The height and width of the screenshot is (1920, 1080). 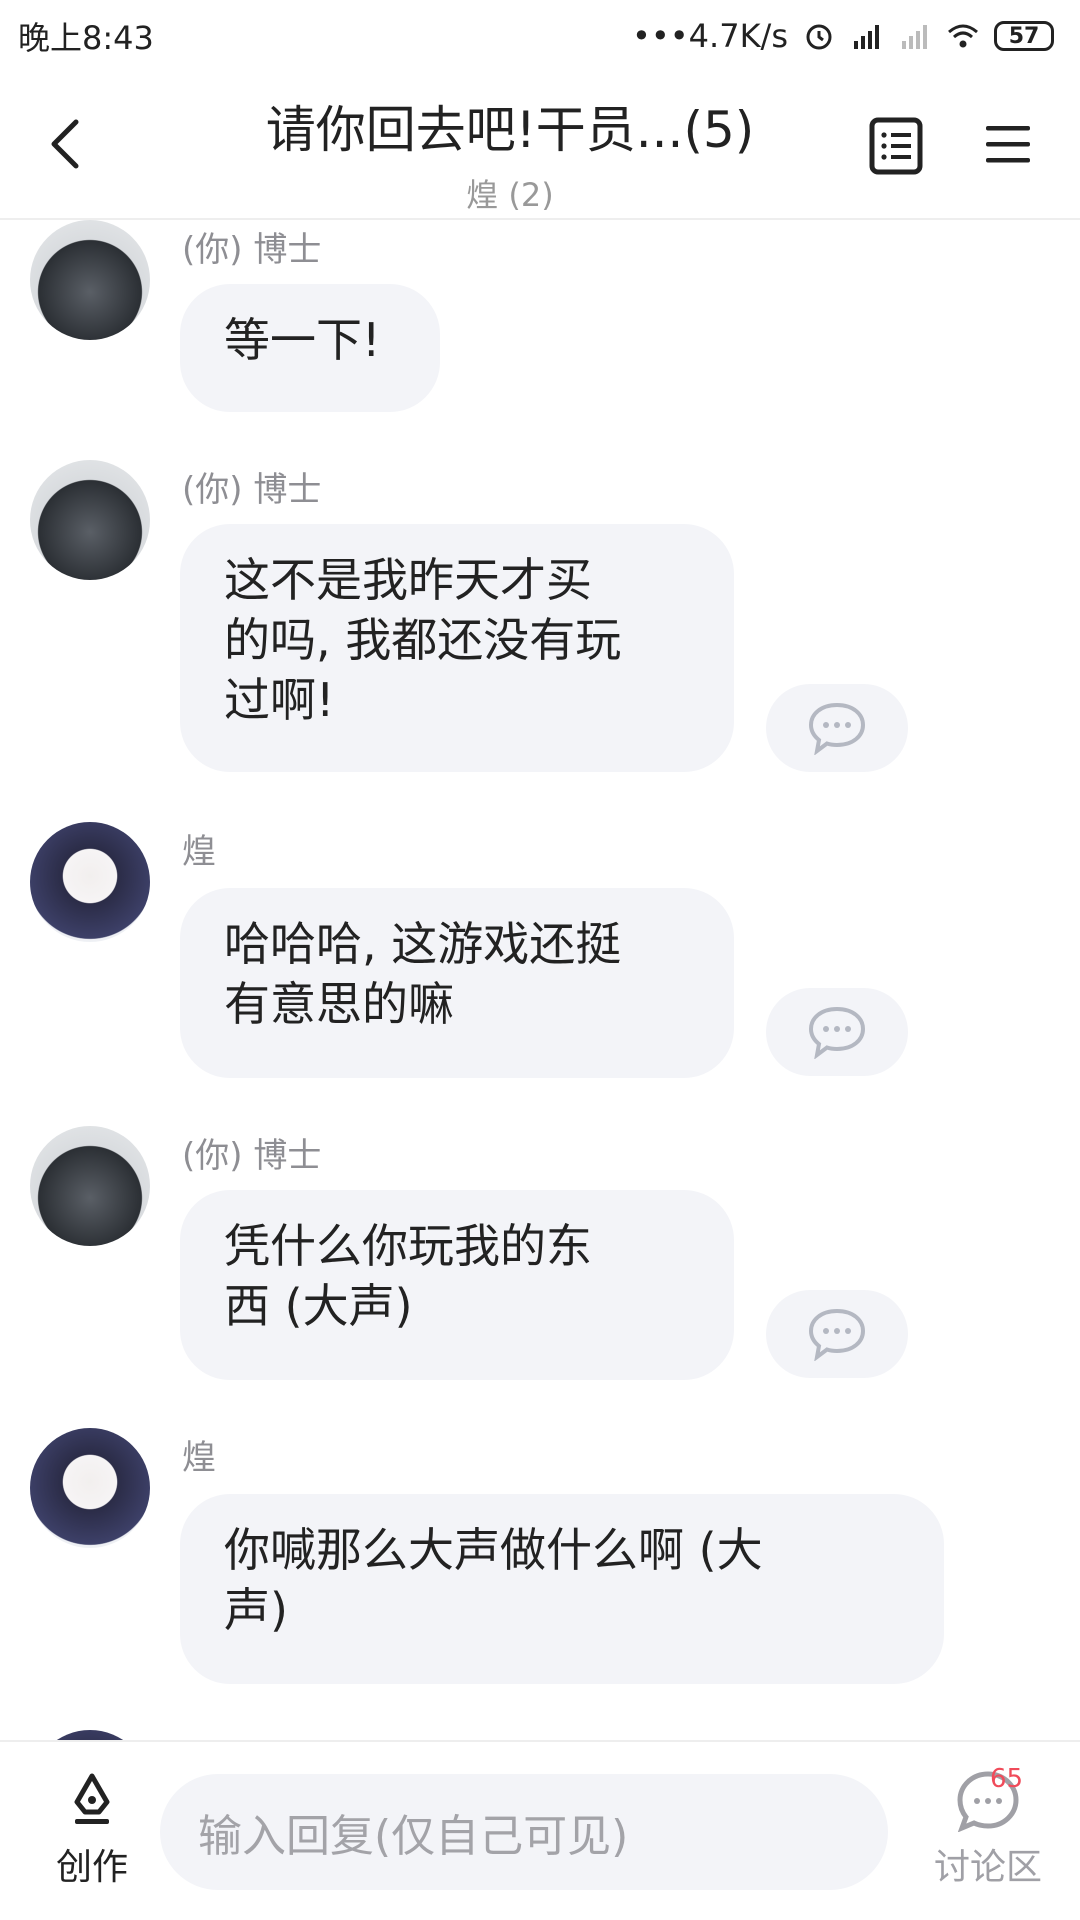 What do you see at coordinates (457, 1285) in the screenshot?
I see `message-bubble: 凭什么你玩我的东 西 (大声)` at bounding box center [457, 1285].